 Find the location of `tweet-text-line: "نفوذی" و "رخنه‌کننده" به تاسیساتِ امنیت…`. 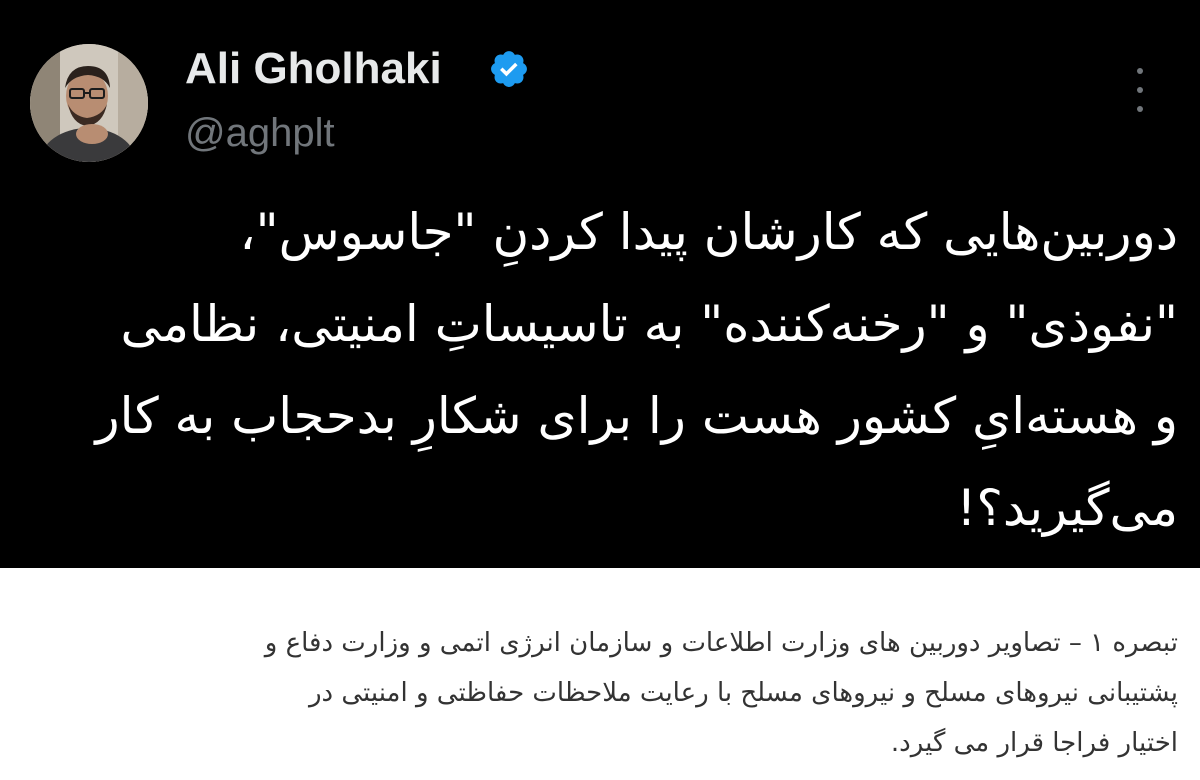

tweet-text-line: "نفوذی" و "رخنه‌کننده" به تاسیساتِ امنیت… is located at coordinates (649, 324).